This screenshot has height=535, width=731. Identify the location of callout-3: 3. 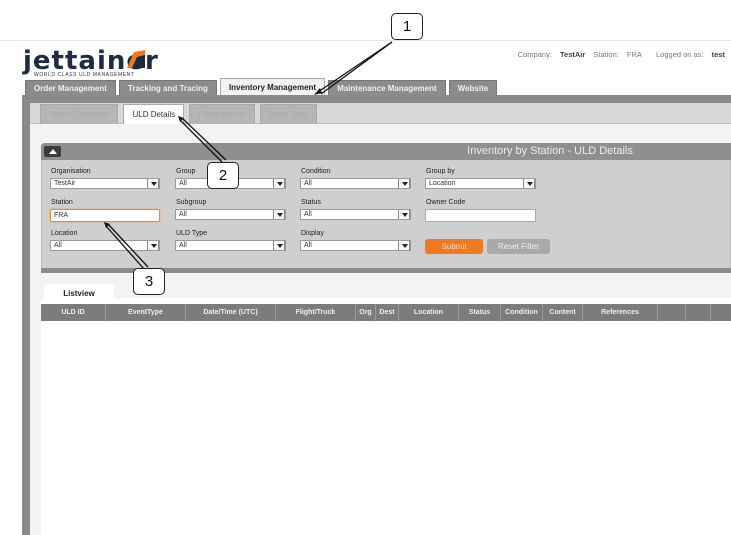
(149, 281).